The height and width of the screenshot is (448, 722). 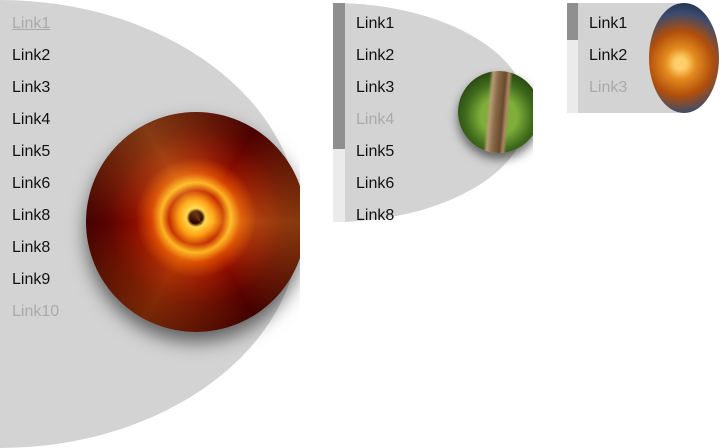 What do you see at coordinates (193, 222) in the screenshot?
I see `spiral-image` at bounding box center [193, 222].